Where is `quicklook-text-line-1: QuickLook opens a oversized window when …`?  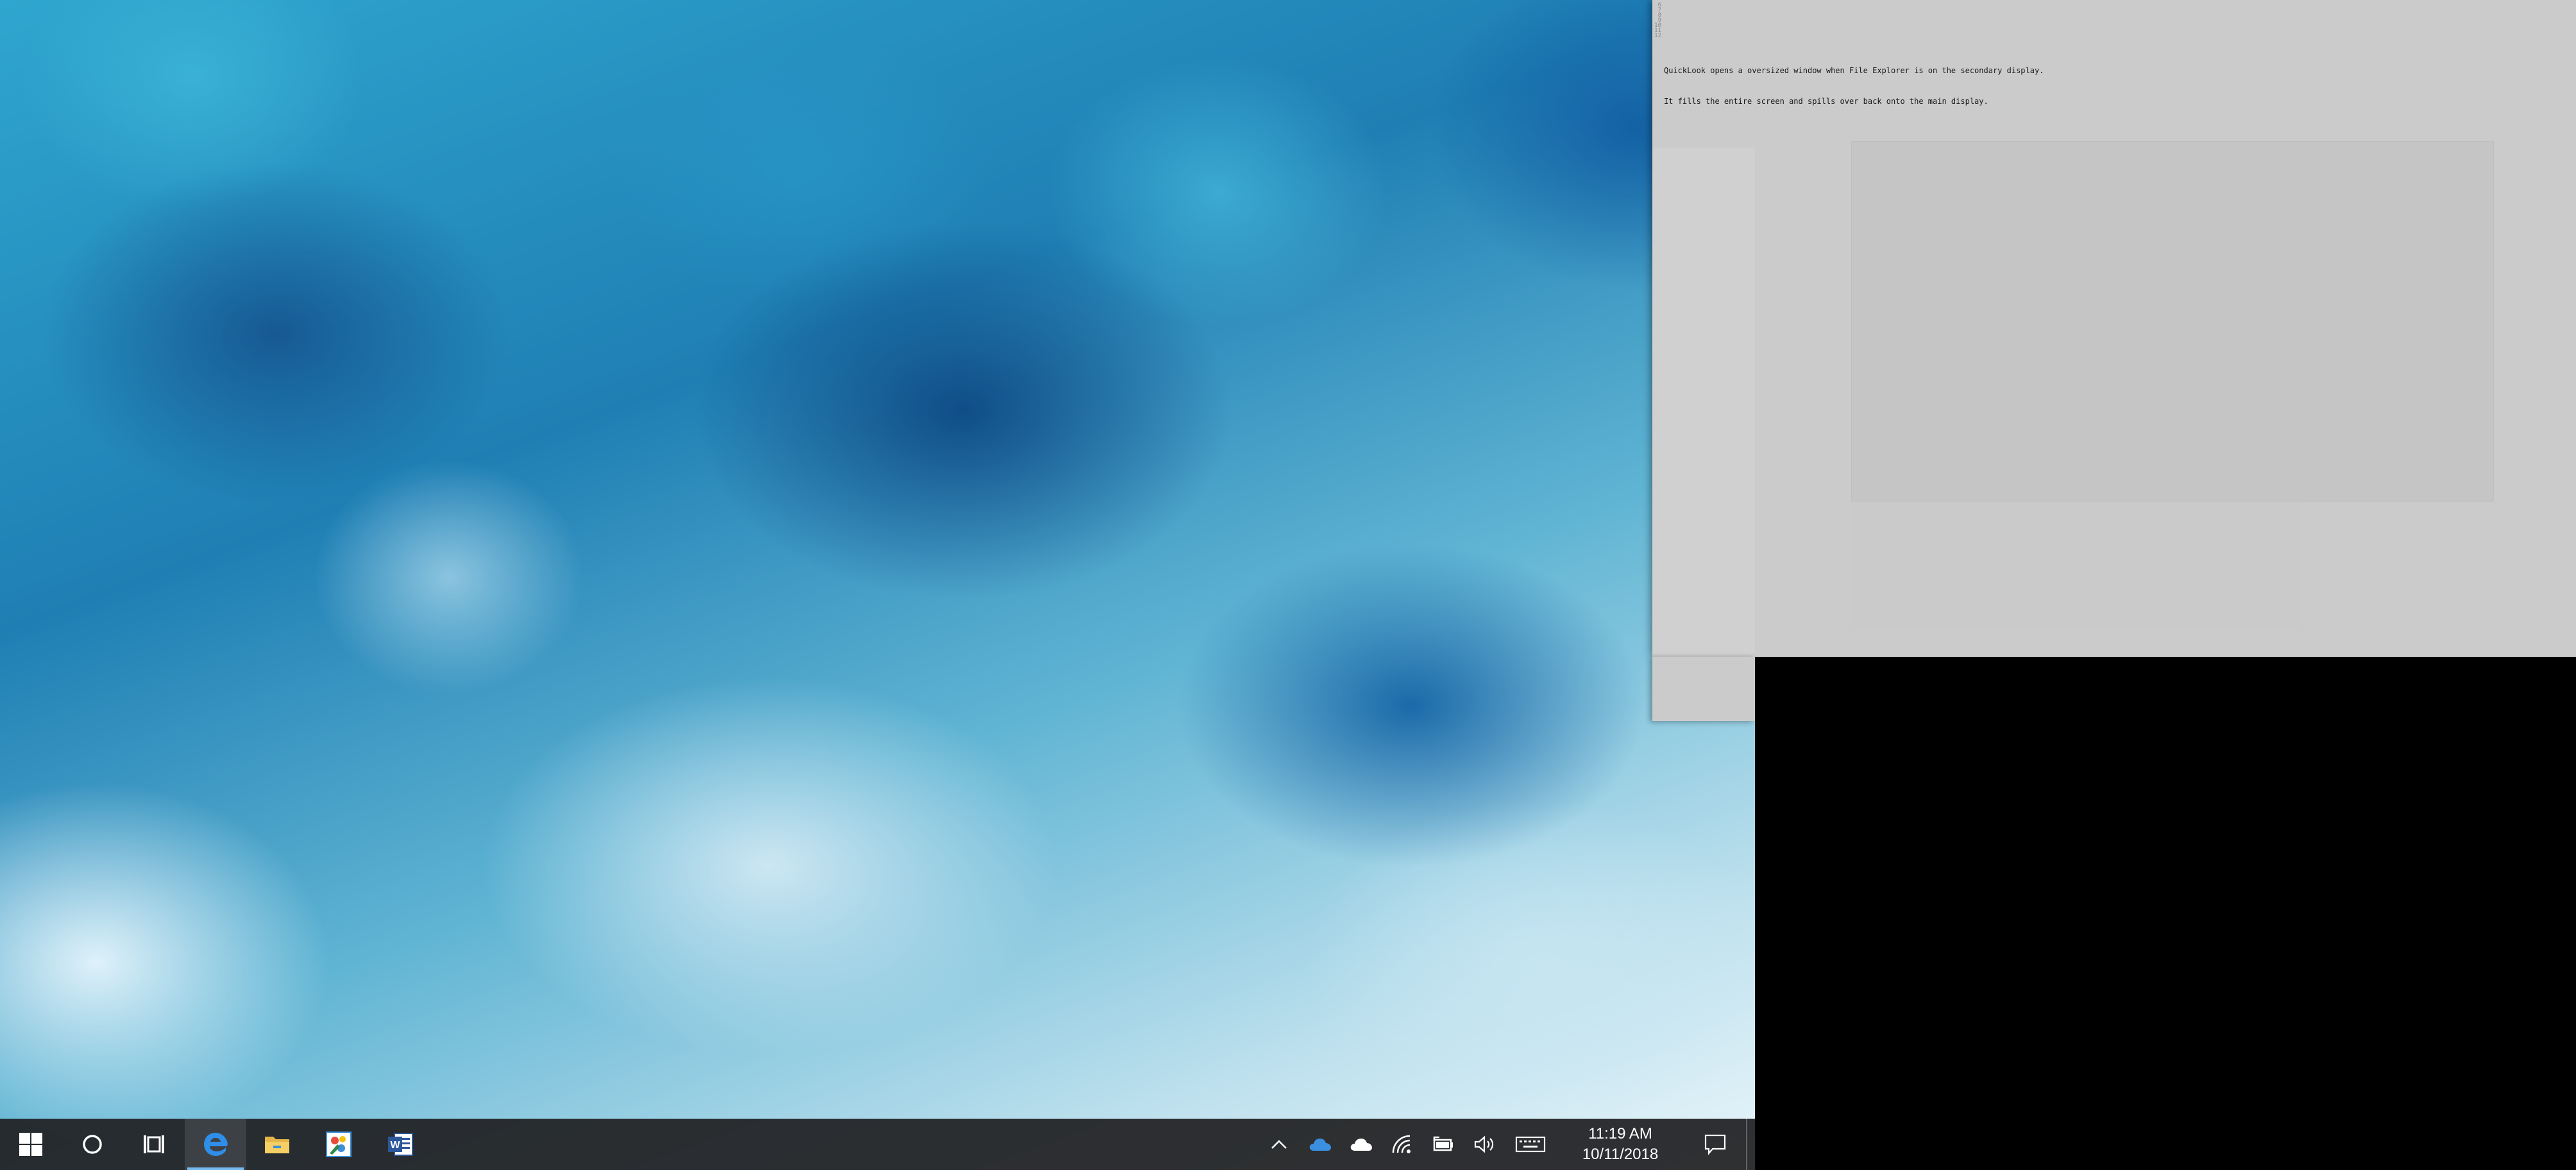 quicklook-text-line-1: QuickLook opens a oversized window when … is located at coordinates (1854, 71).